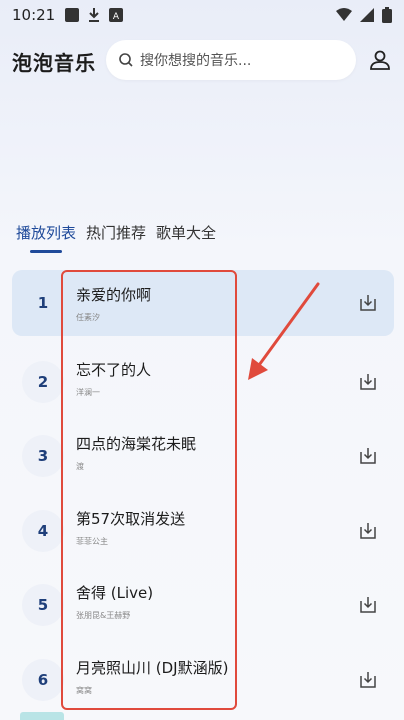 This screenshot has height=720, width=404. What do you see at coordinates (72, 15) in the screenshot?
I see `notification-icon` at bounding box center [72, 15].